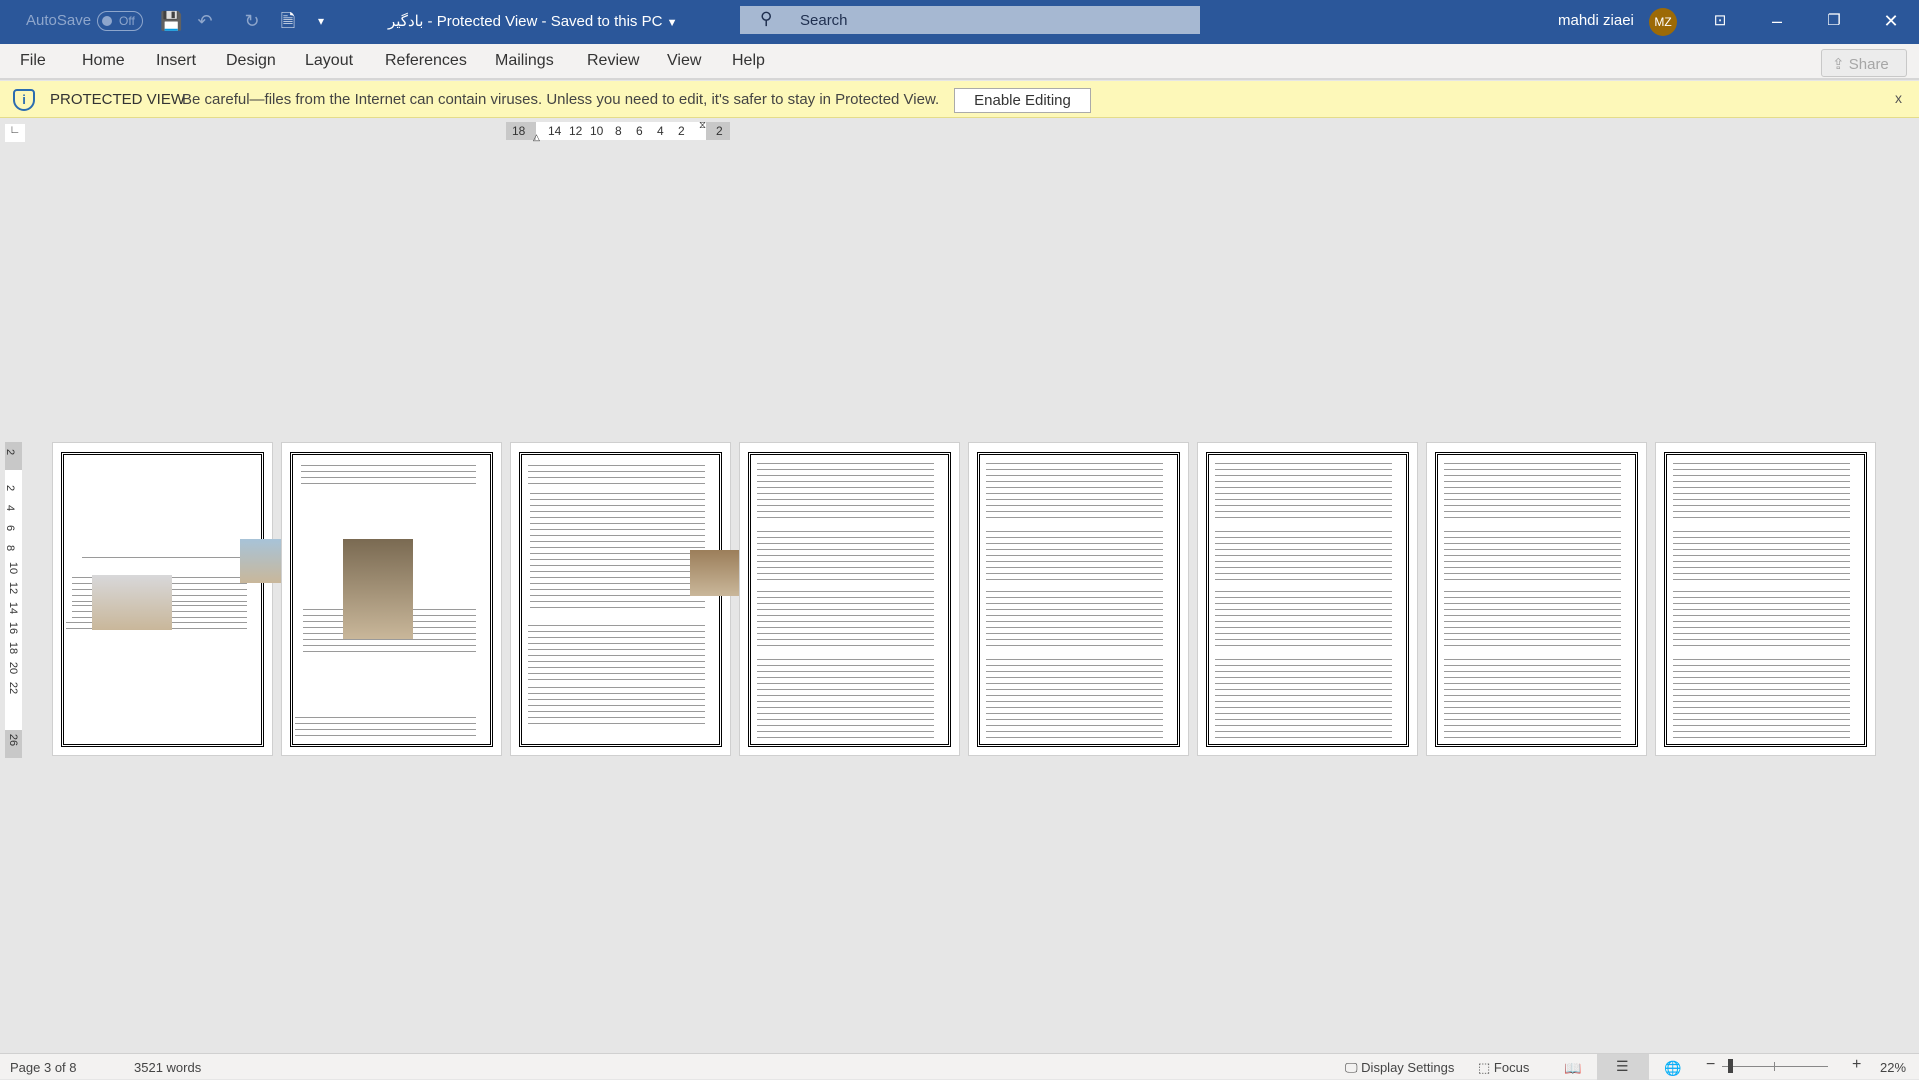  What do you see at coordinates (1408, 1067) in the screenshot?
I see `display-settings-label: Display Settings` at bounding box center [1408, 1067].